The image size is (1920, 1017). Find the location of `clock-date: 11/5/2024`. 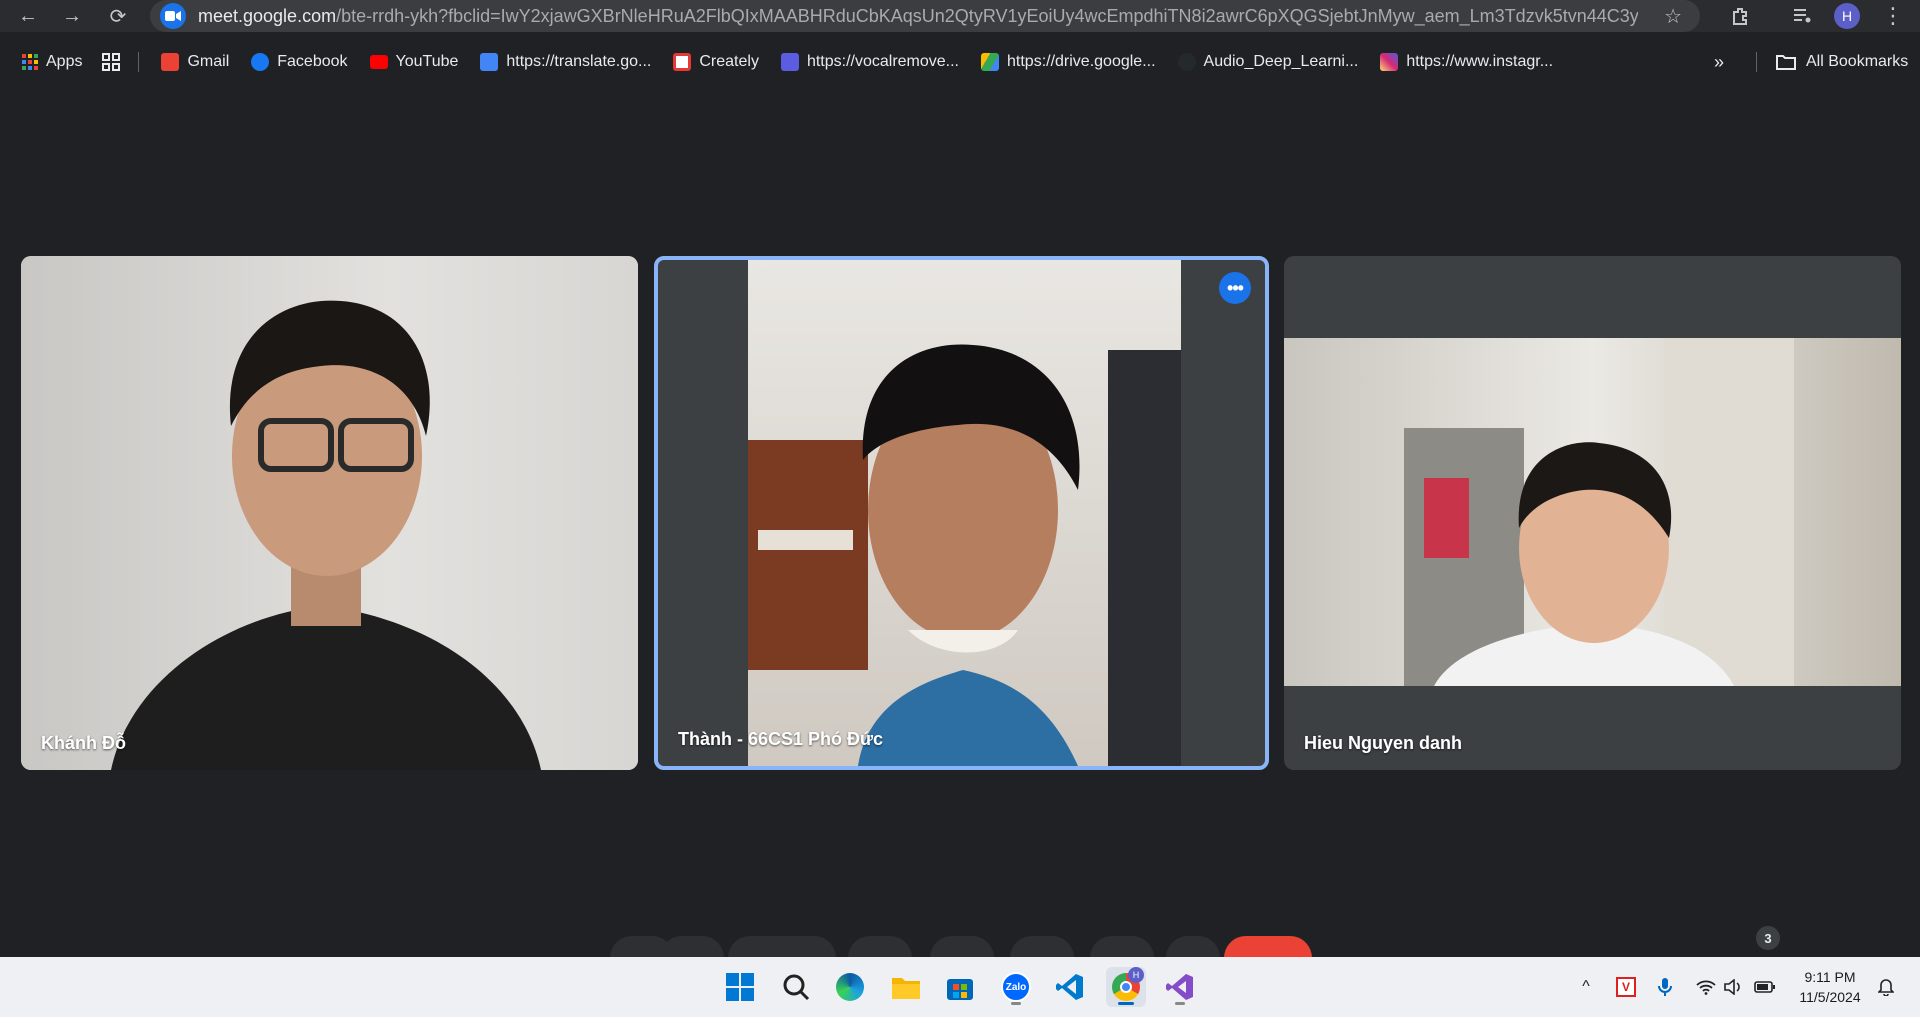

clock-date: 11/5/2024 is located at coordinates (1830, 997).